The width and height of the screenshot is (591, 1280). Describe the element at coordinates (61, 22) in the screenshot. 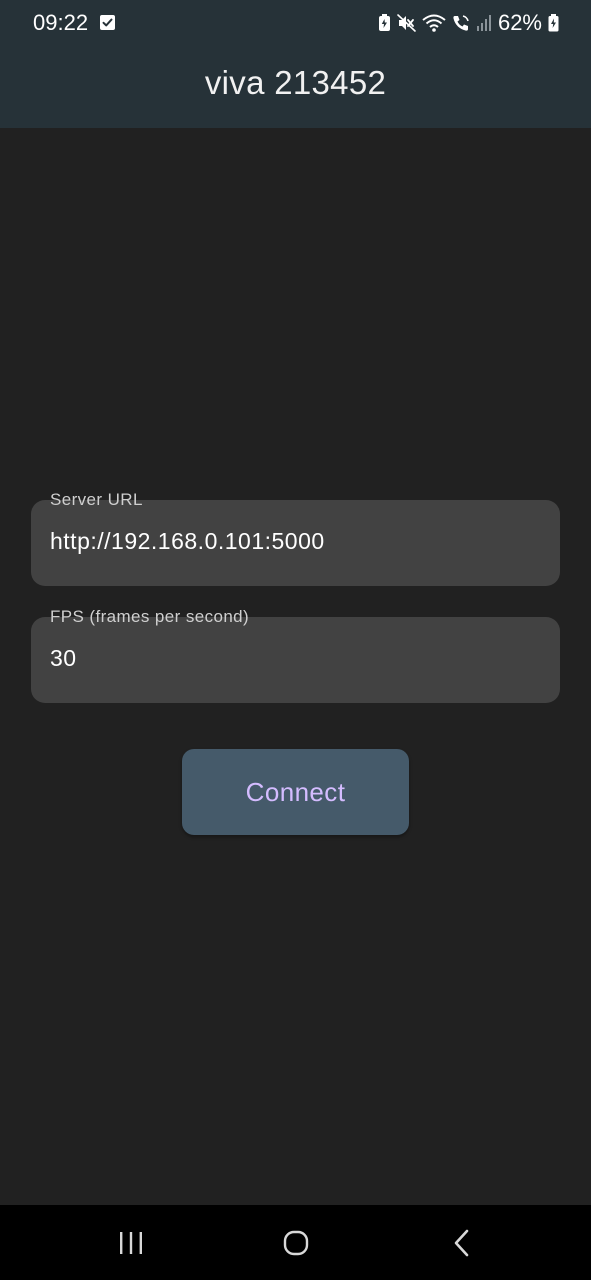

I see `status-time: 09:22` at that location.